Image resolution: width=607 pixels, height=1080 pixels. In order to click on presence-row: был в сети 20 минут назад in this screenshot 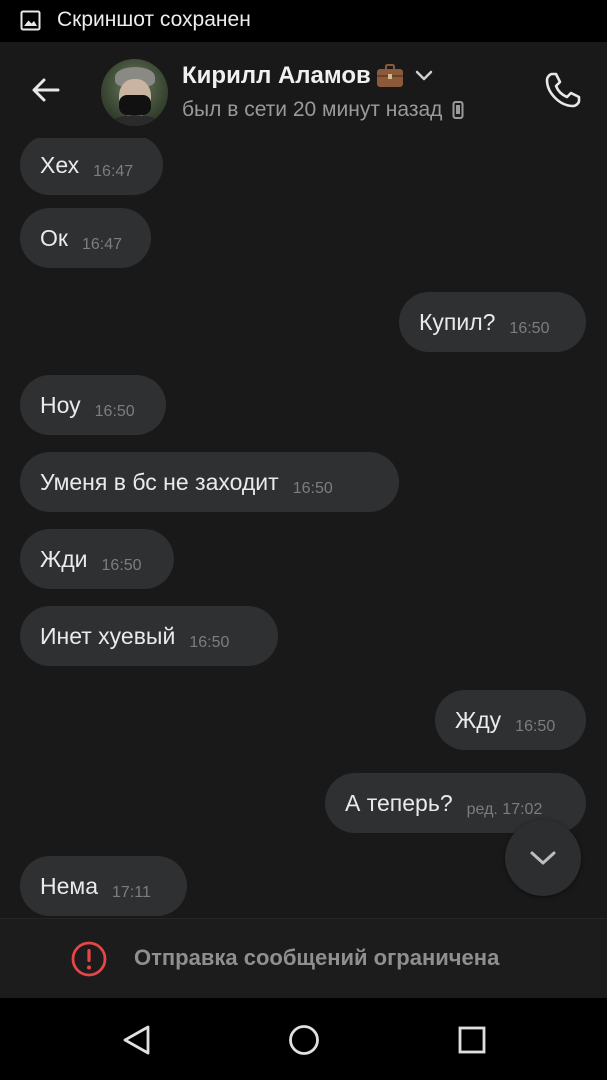, I will do `click(323, 110)`.